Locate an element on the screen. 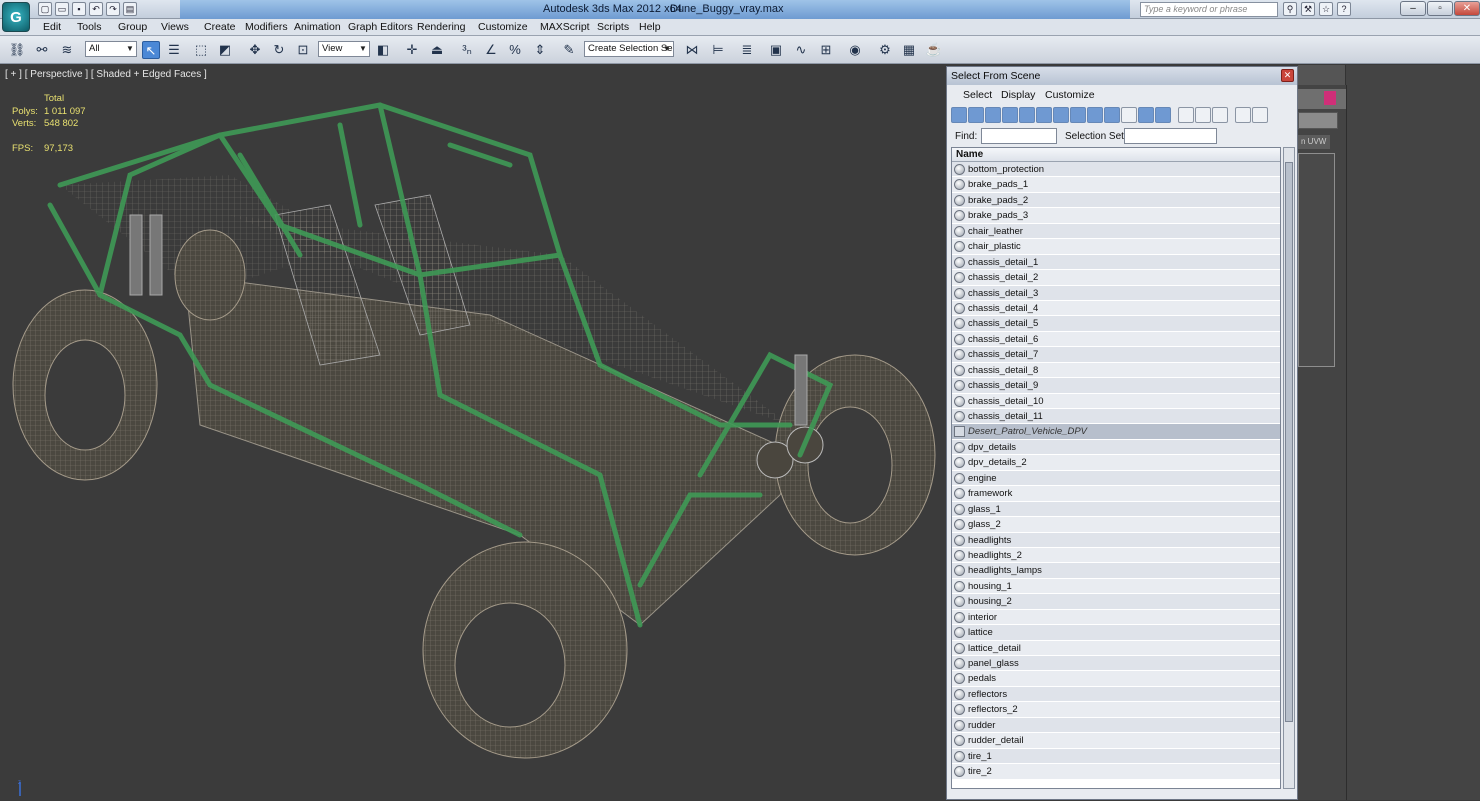 The image size is (1480, 801). material-editor-icon: ◉ is located at coordinates (855, 50).